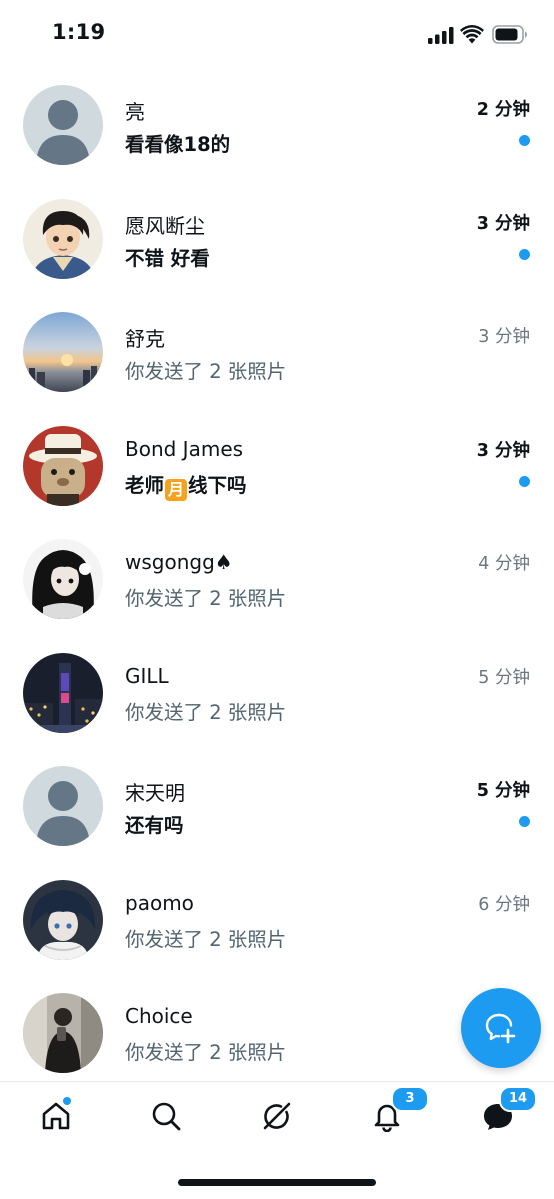 The image size is (554, 1199). Describe the element at coordinates (63, 579) in the screenshot. I see `anime-girl-avatar` at that location.